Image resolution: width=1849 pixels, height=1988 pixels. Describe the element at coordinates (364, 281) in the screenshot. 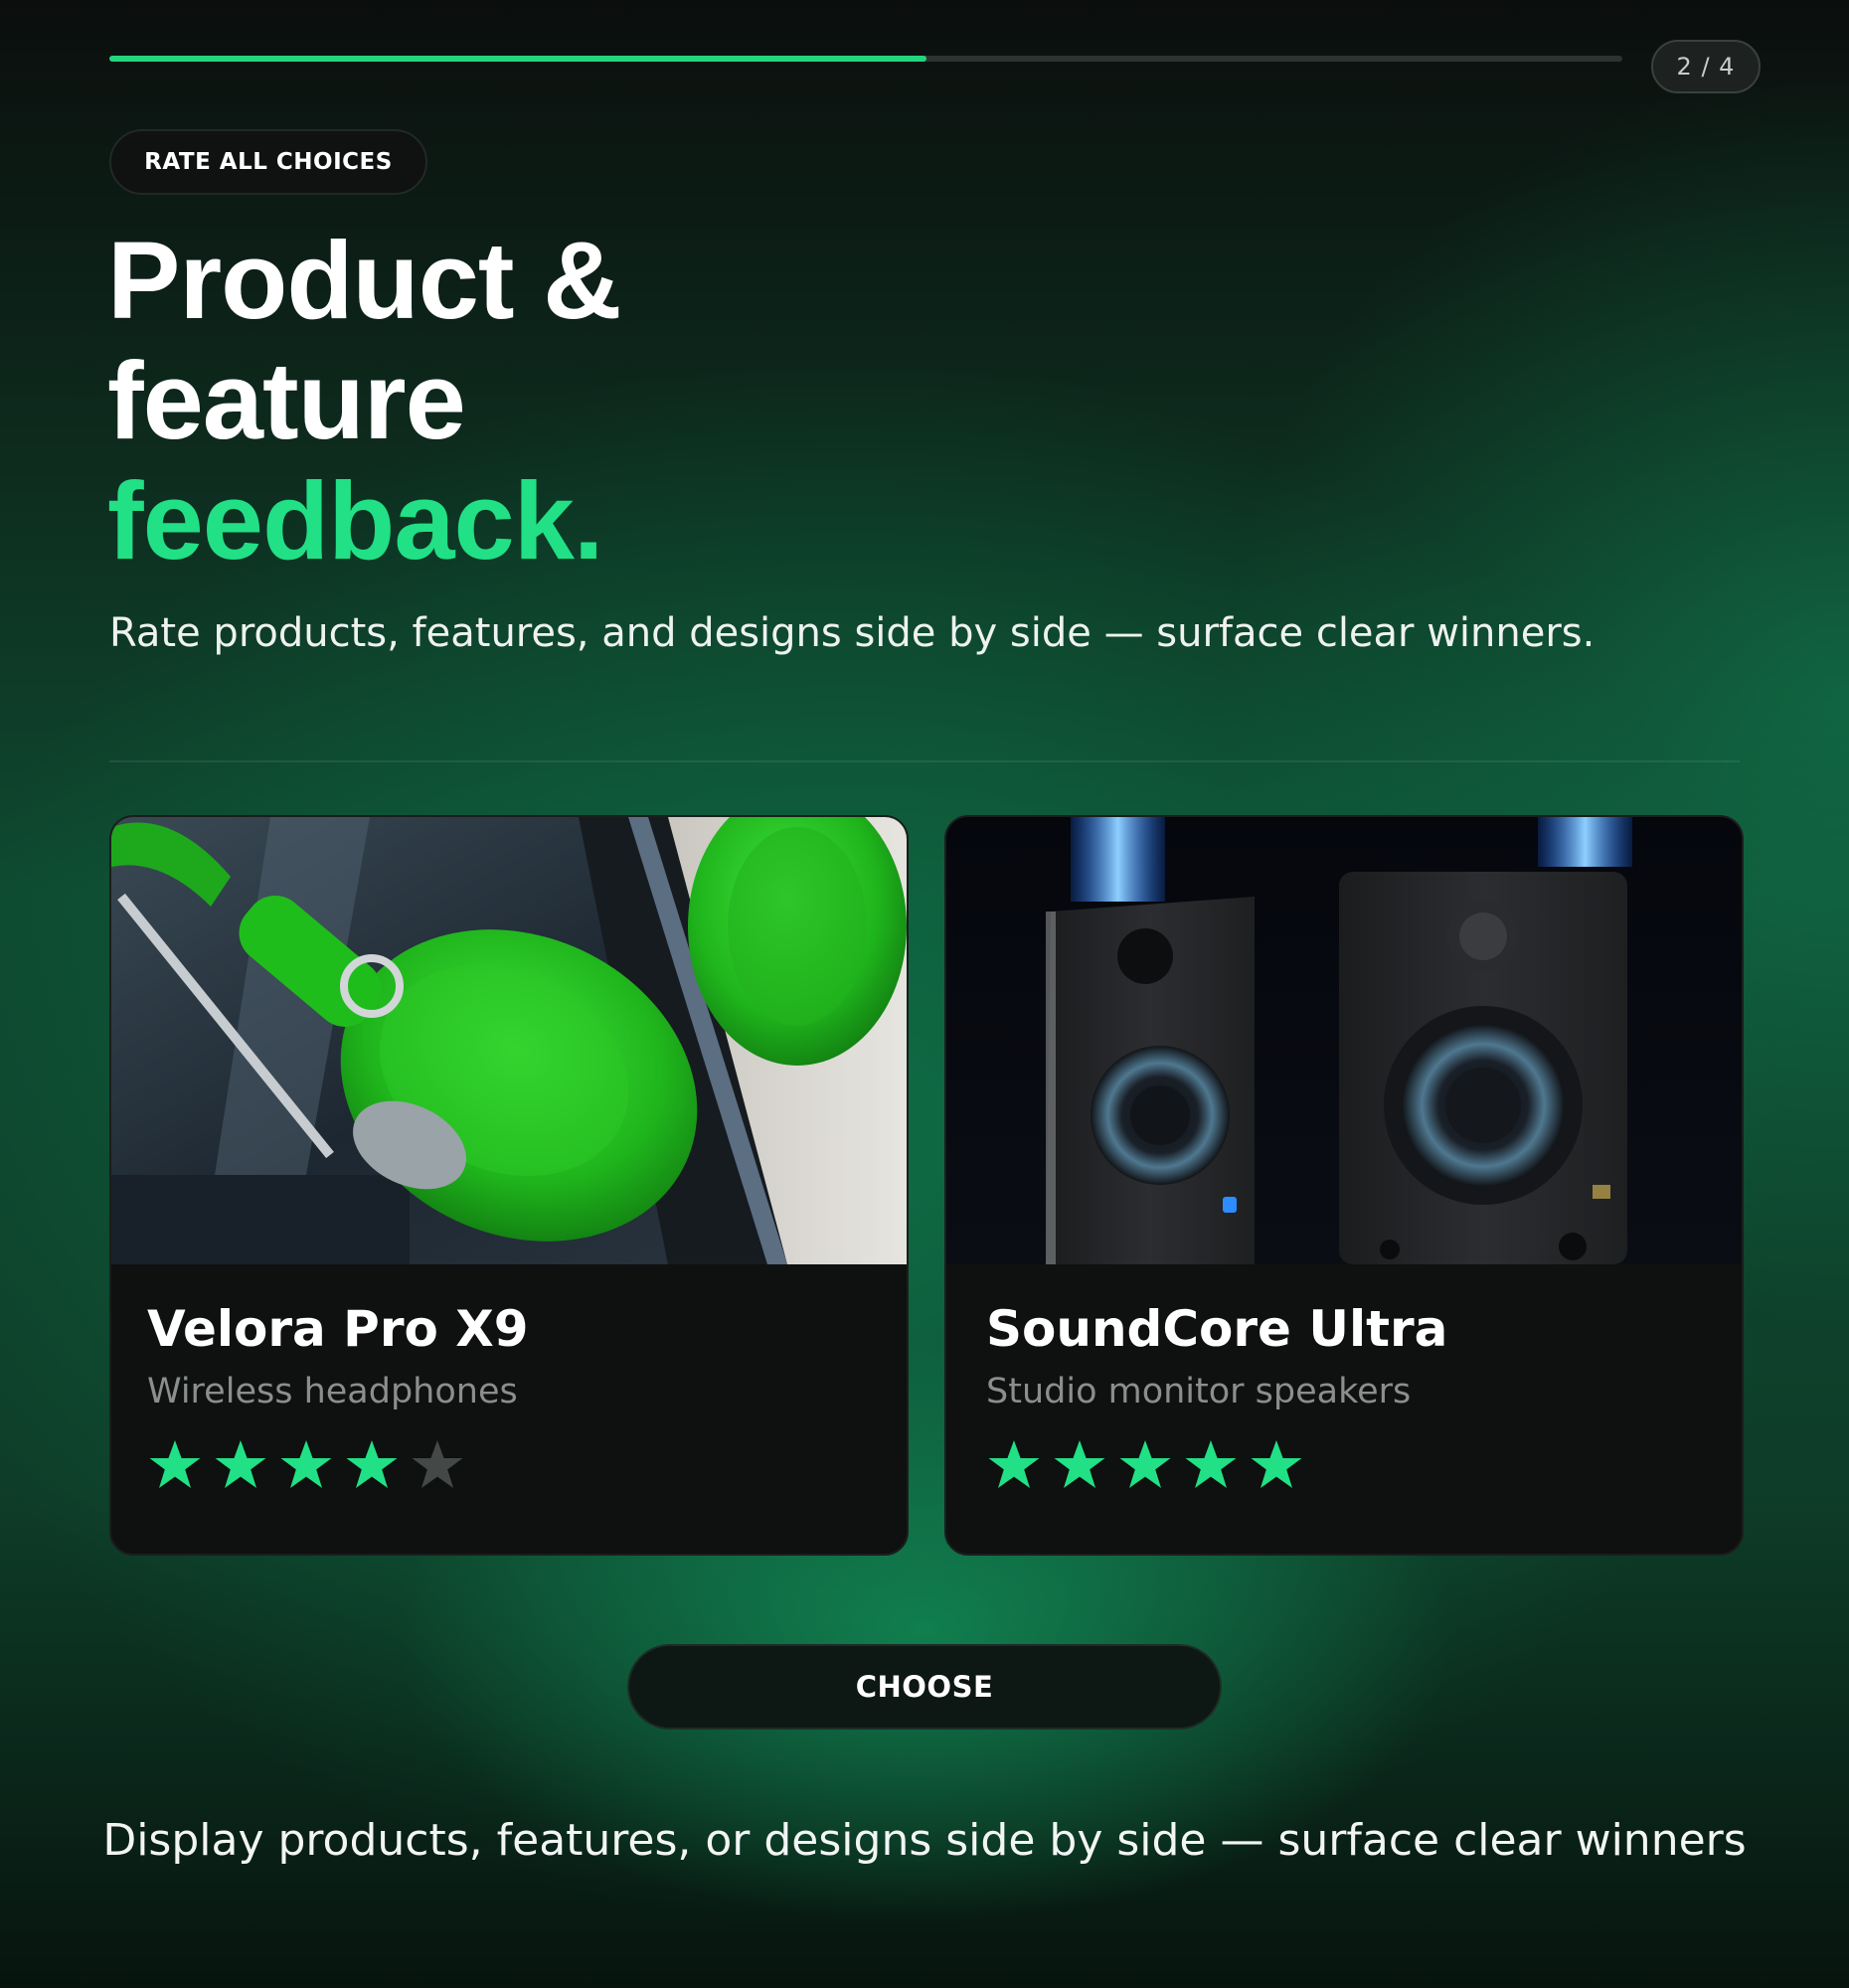

I see `title-line-1: Product &` at that location.